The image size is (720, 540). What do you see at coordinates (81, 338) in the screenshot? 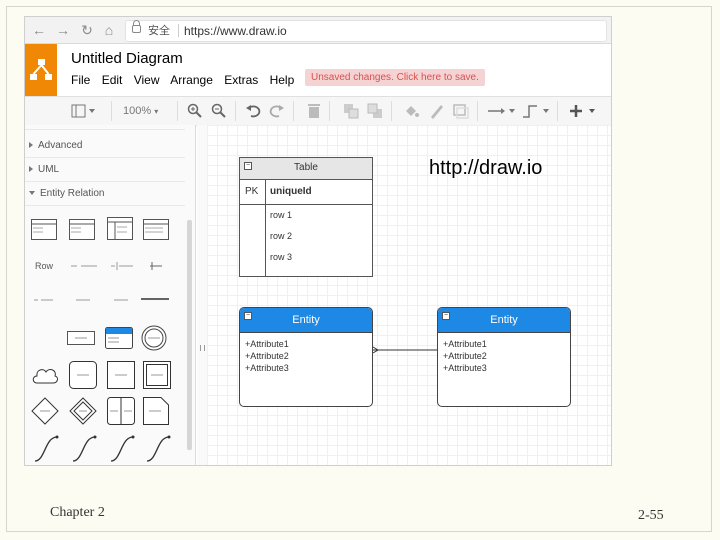
I see `shape-entity-small` at bounding box center [81, 338].